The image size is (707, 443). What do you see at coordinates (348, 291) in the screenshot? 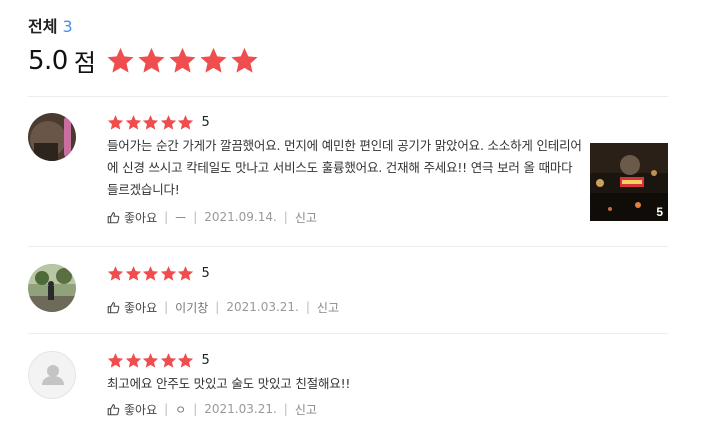
I see `review-item: 5 좋아요 | 이기창 | 2021.03.21. | 신고` at bounding box center [348, 291].